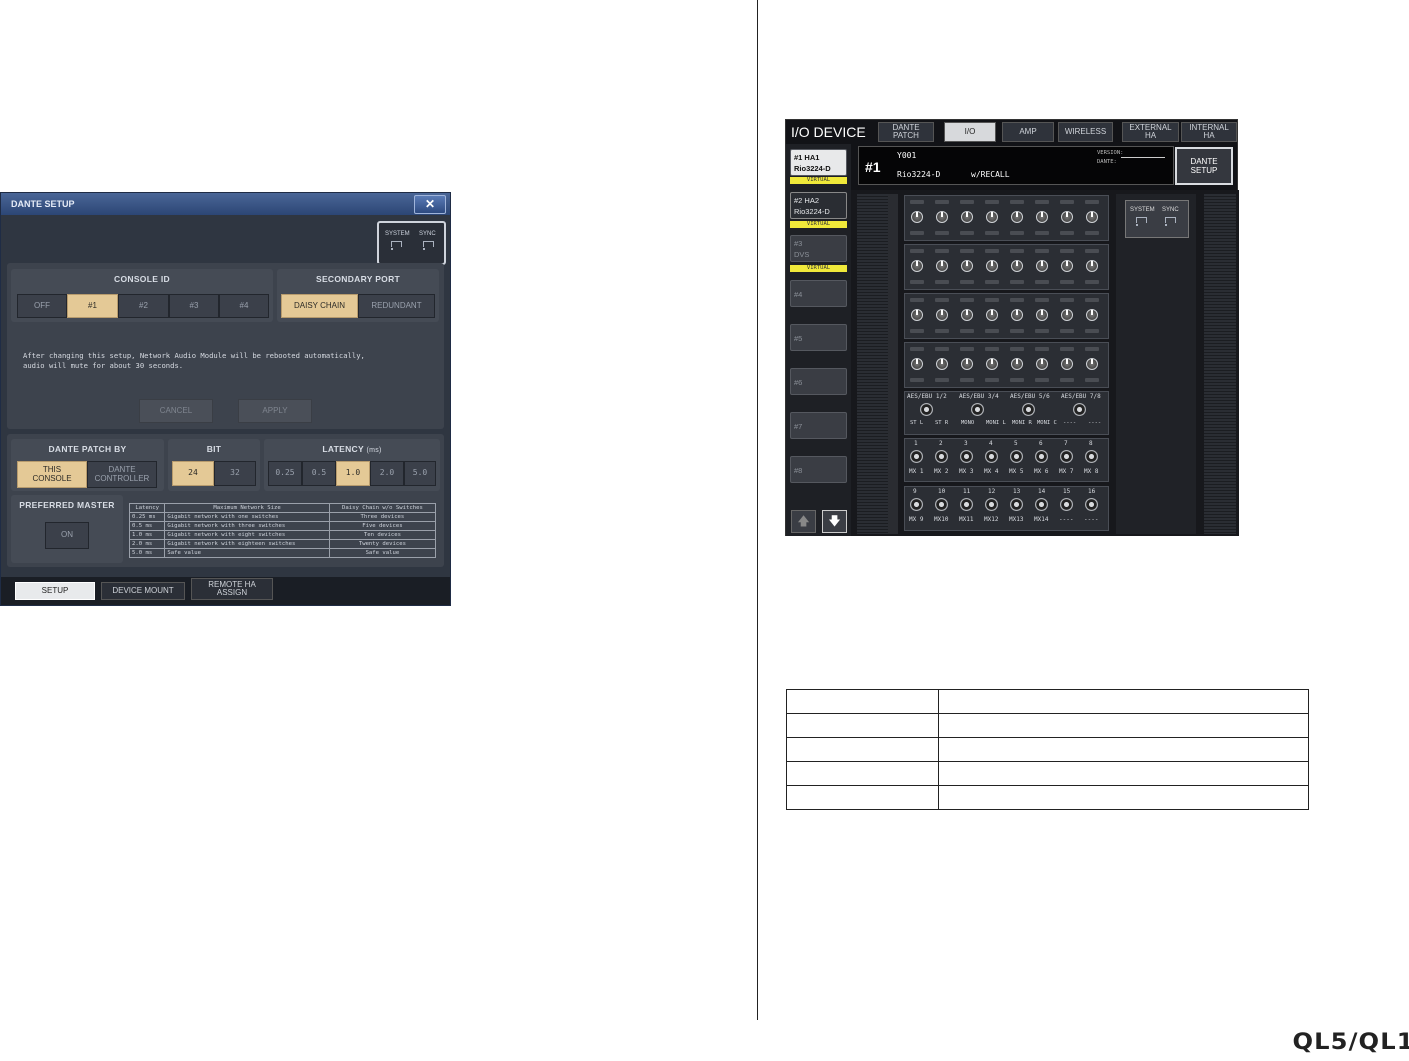 Image resolution: width=1409 pixels, height=1061 pixels. Describe the element at coordinates (818, 293) in the screenshot. I see `slot-4: #4` at that location.